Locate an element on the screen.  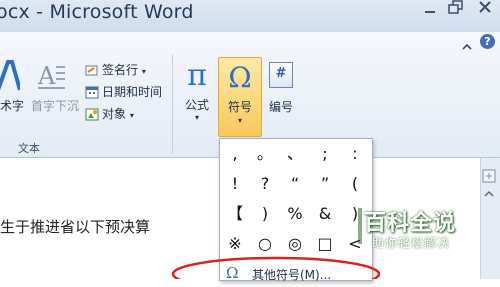
symbol-cell: “ is located at coordinates (295, 183).